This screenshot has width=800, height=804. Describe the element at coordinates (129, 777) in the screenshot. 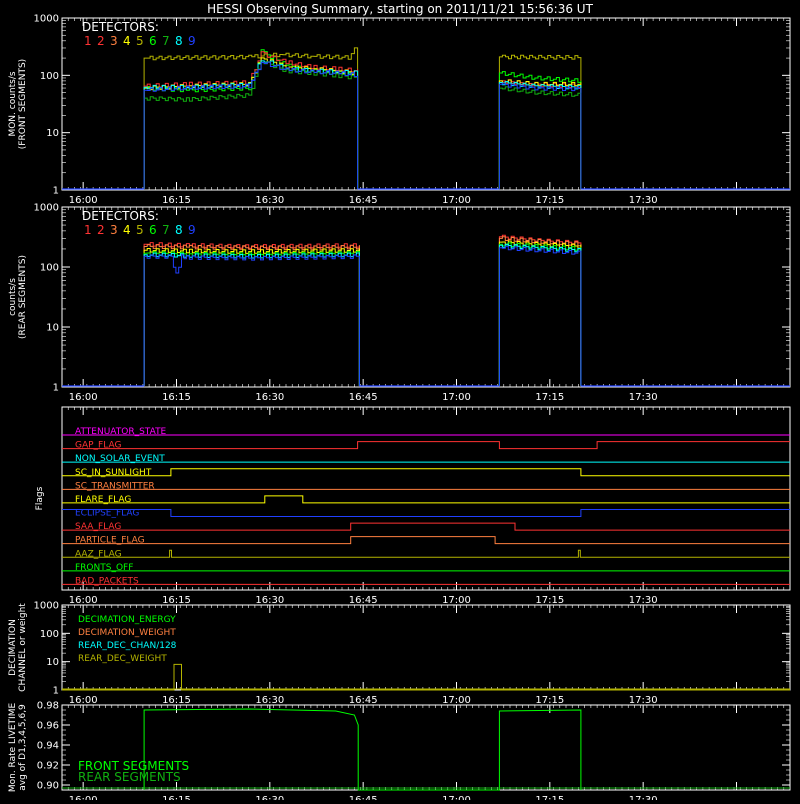

I see `legend-entry: REAR SEGMENTS` at that location.